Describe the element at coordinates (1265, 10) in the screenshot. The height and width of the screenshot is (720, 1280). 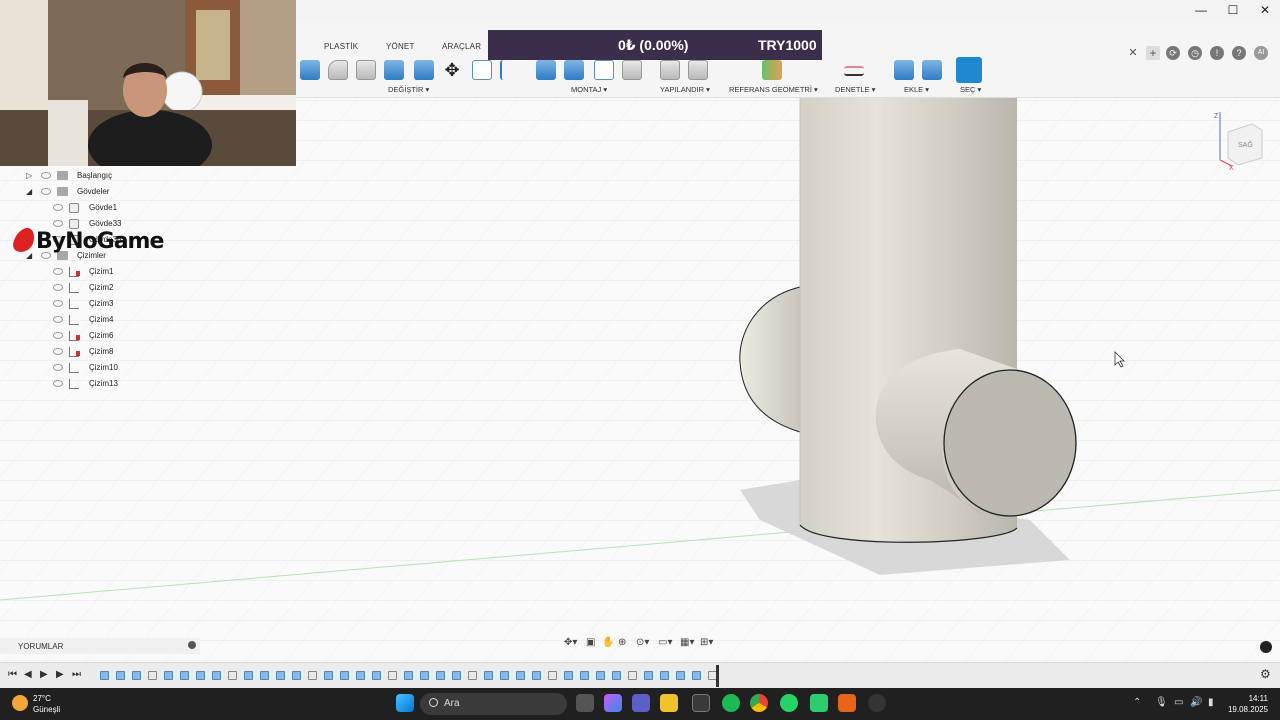
I see `close-window-button: ✕` at that location.